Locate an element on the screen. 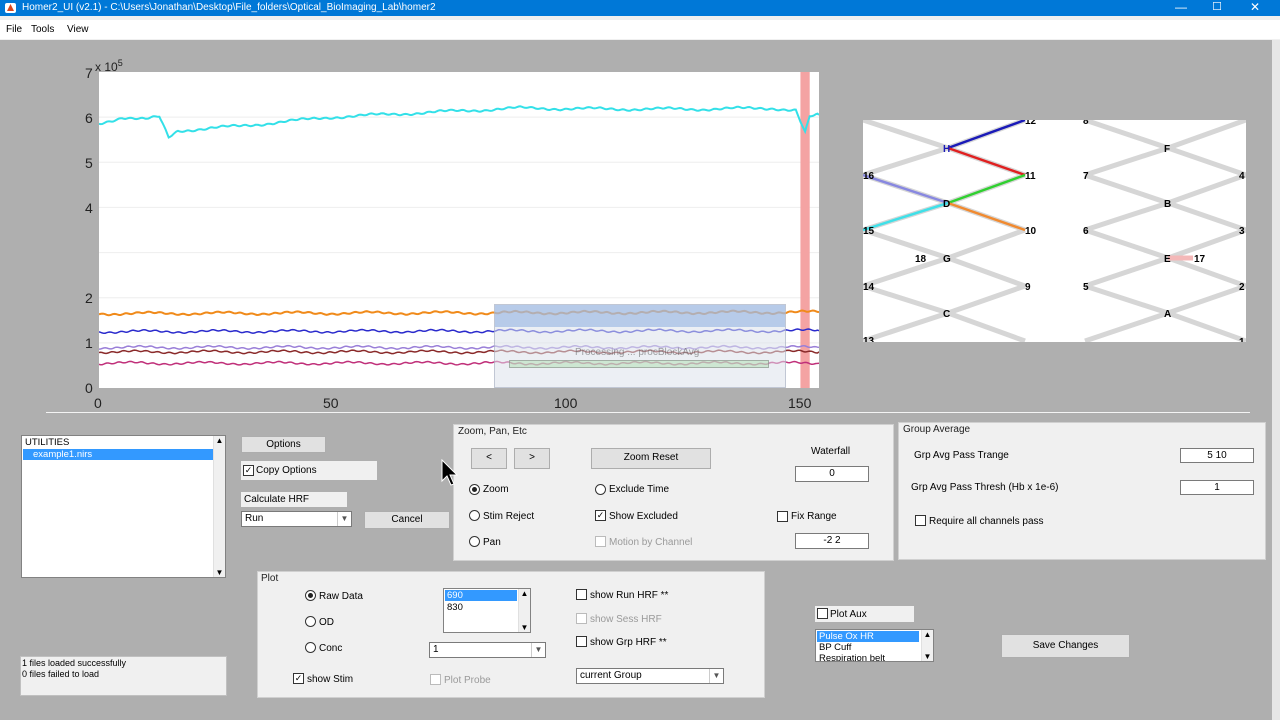 Image resolution: width=1280 pixels, height=720 pixels. aux-item: Pulse Ox HR is located at coordinates (868, 636).